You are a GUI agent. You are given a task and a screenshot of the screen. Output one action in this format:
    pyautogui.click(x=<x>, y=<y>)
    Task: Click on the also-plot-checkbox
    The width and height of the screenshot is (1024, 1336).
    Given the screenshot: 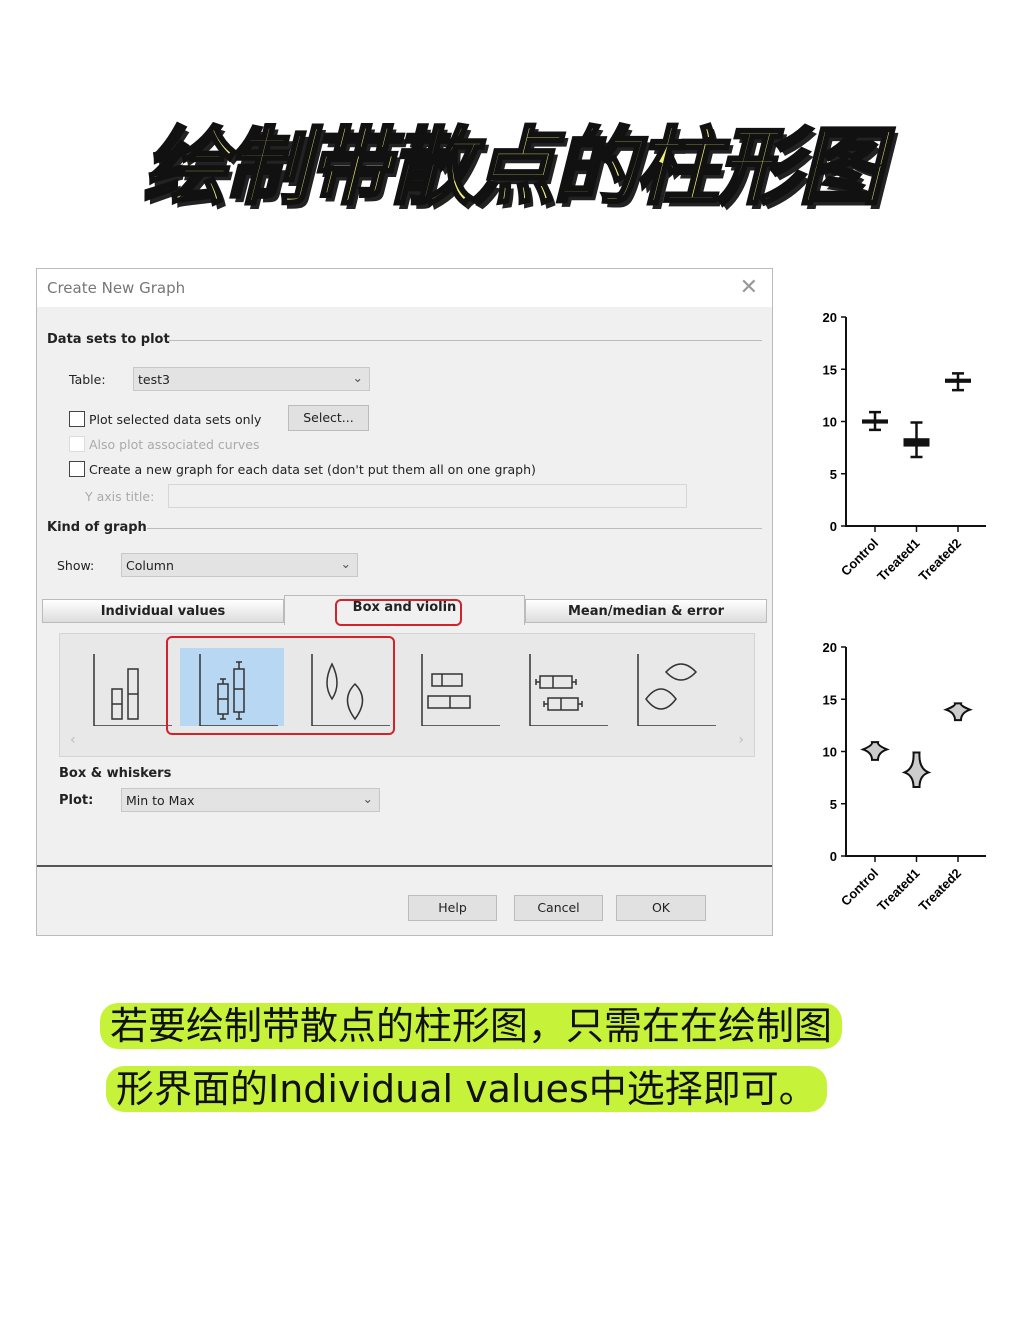 What is the action you would take?
    pyautogui.click(x=77, y=444)
    